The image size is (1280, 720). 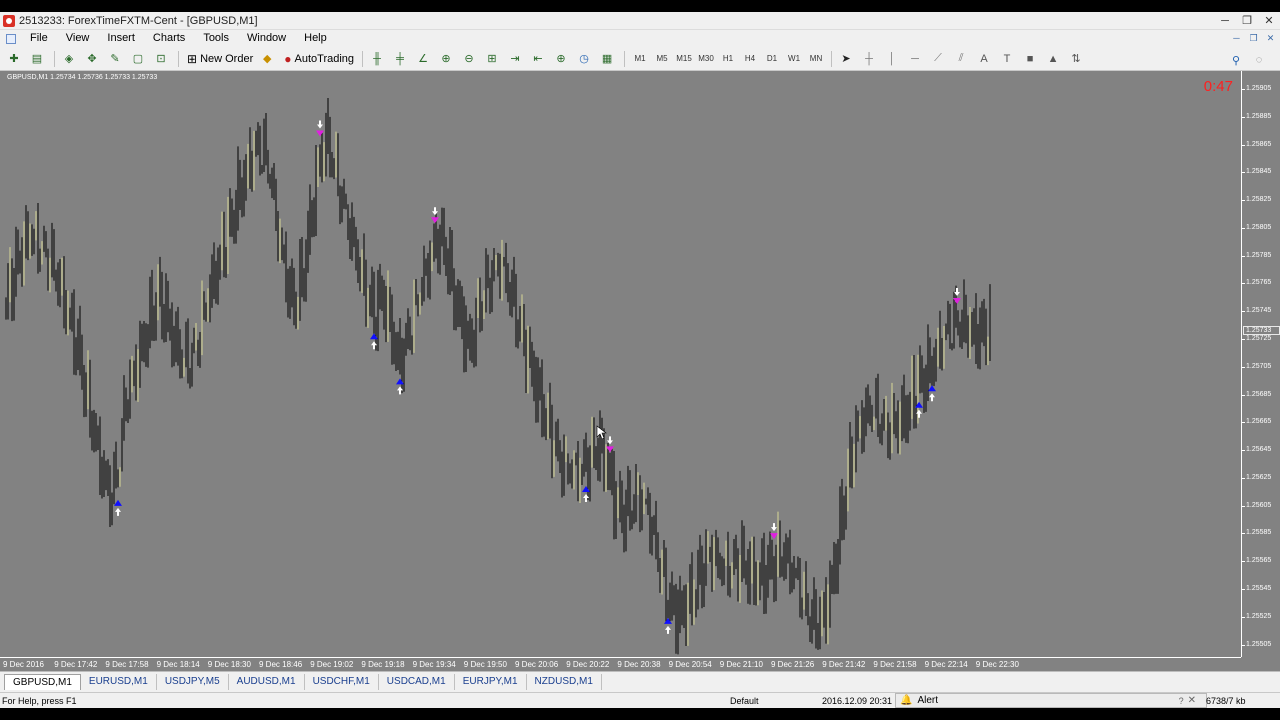 What do you see at coordinates (662, 58) in the screenshot?
I see `timeframe-m5: M5` at bounding box center [662, 58].